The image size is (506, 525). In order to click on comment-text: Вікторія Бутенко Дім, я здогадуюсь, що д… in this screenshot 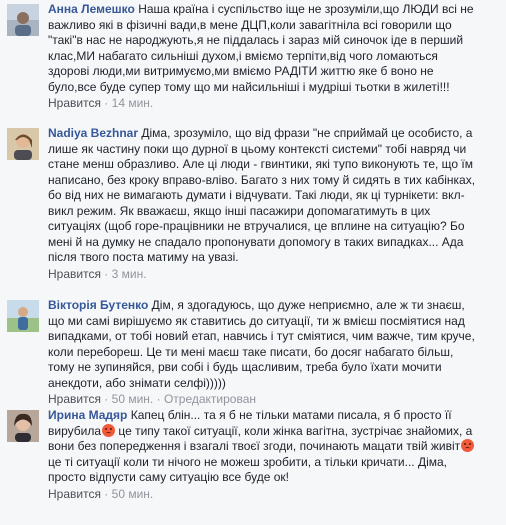, I will do `click(256, 305)`.